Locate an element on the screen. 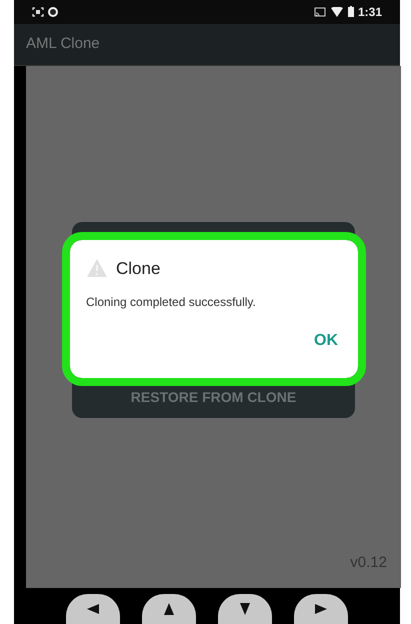  wifi-icon is located at coordinates (336, 11).